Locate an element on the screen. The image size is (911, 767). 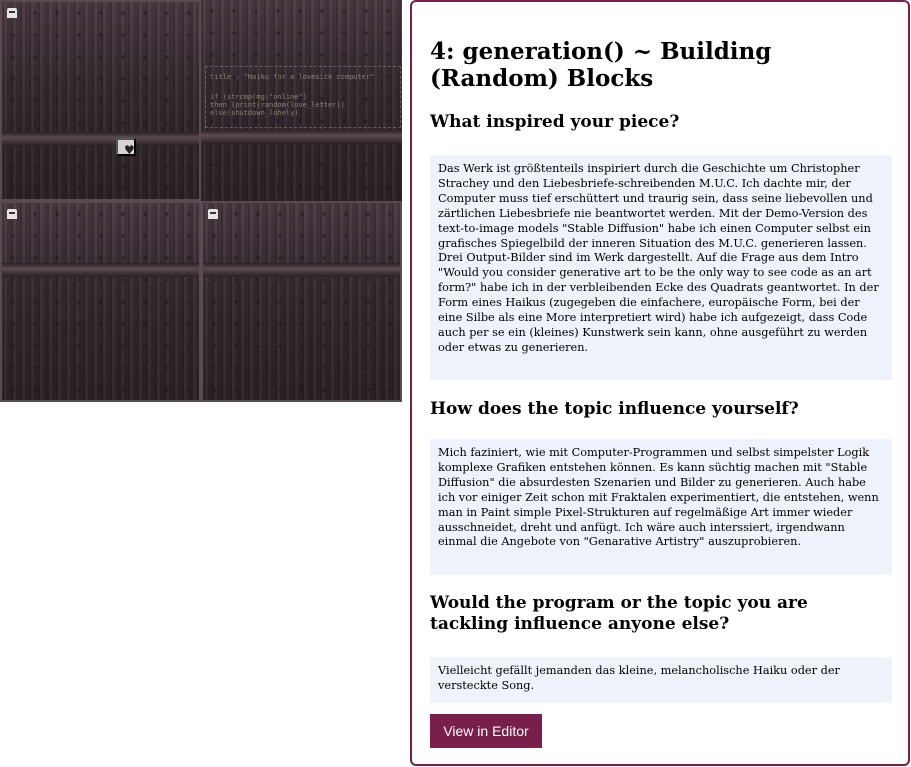
question-heading: What inspired your piece? is located at coordinates (555, 122).